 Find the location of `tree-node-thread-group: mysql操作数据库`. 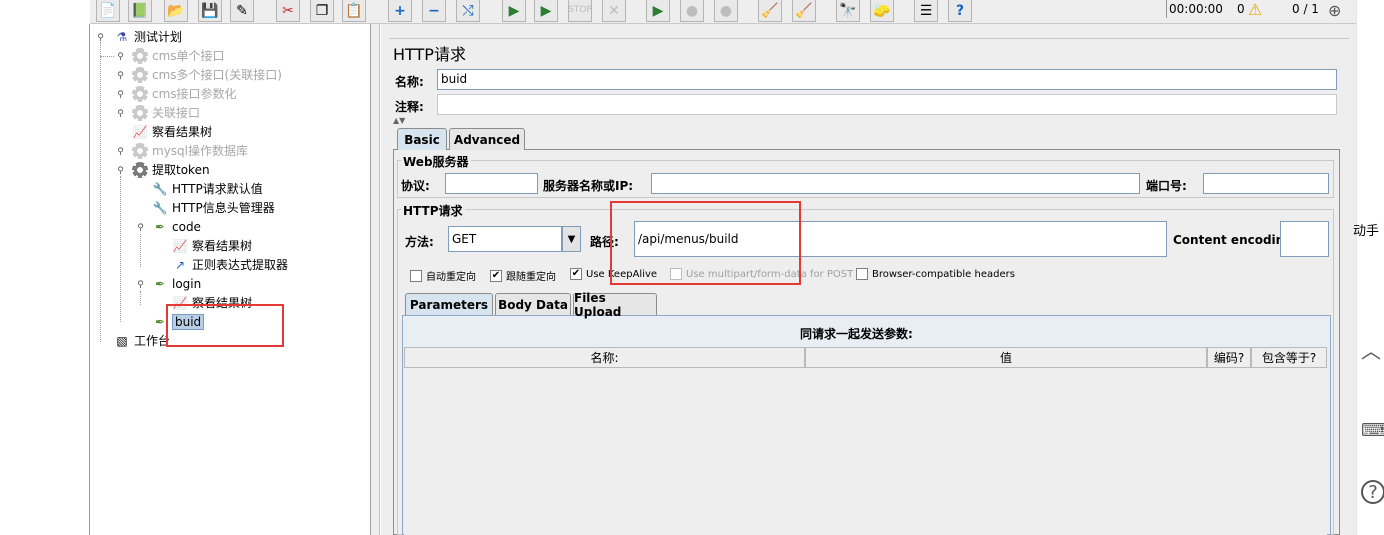

tree-node-thread-group: mysql操作数据库 is located at coordinates (190, 150).